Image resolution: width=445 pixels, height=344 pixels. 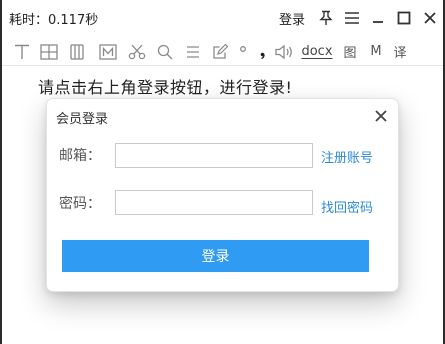 I want to click on submit-login-button: 登录, so click(x=215, y=256).